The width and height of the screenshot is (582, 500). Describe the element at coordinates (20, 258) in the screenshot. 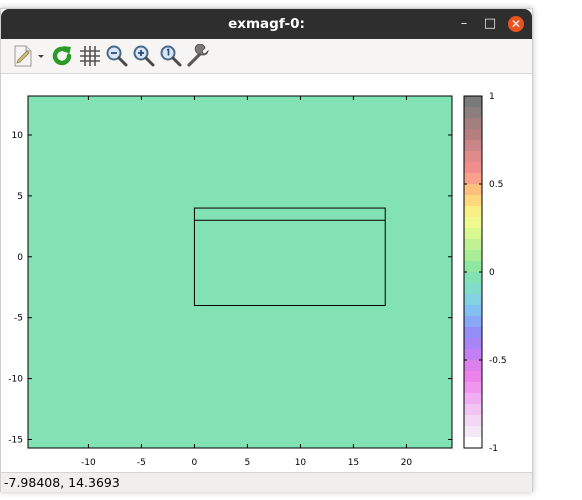

I see `y-tick-label: 0` at that location.